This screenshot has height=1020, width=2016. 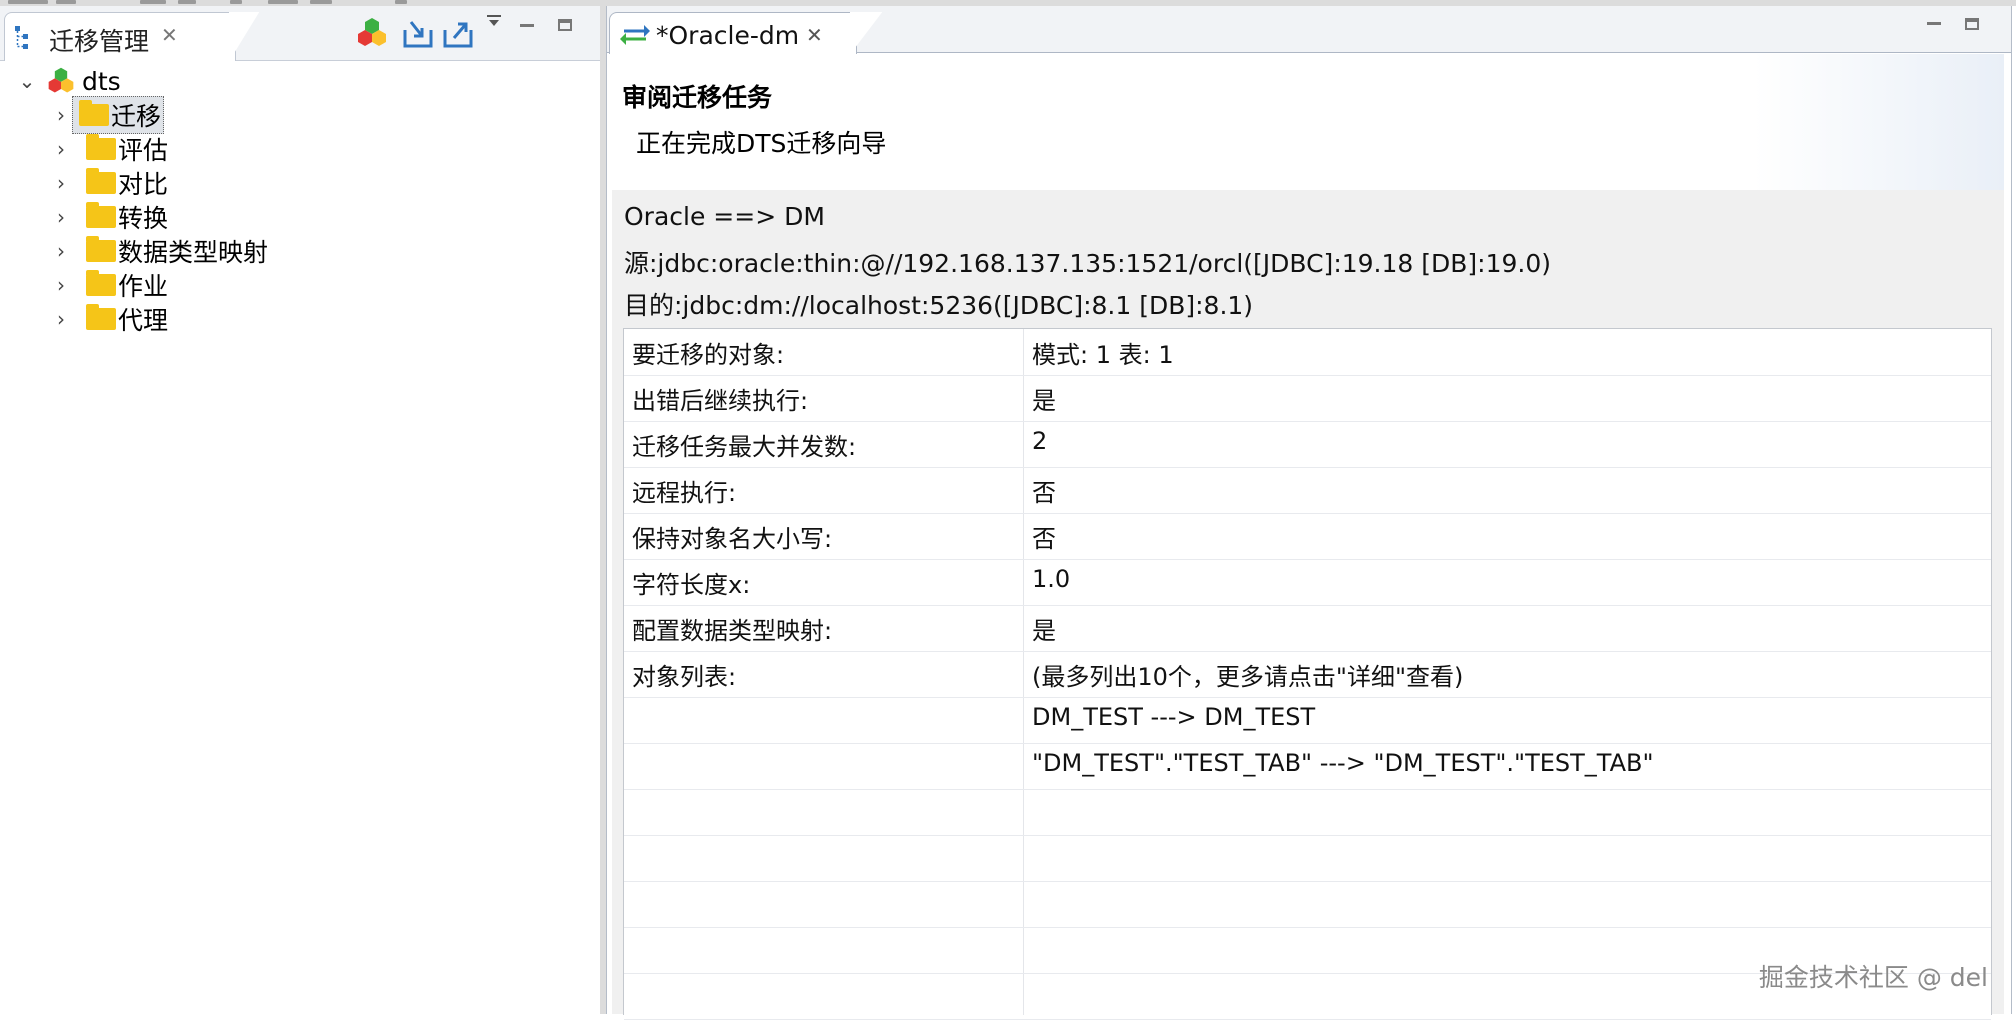 I want to click on export-icon, so click(x=458, y=33).